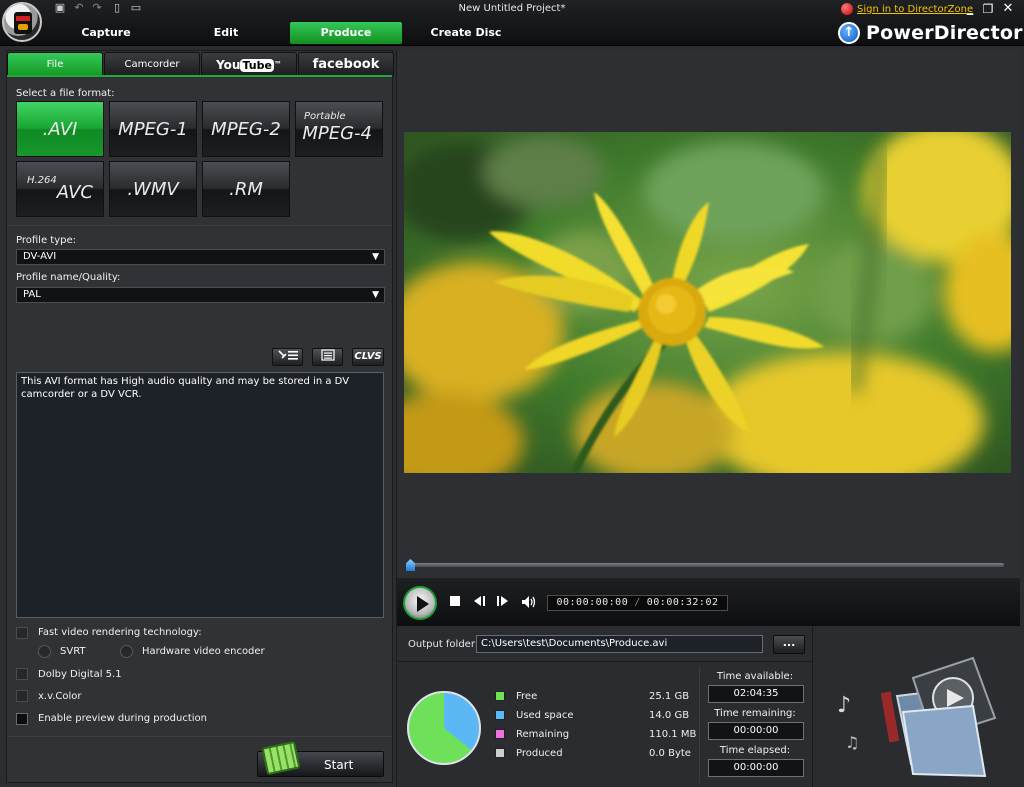 The width and height of the screenshot is (1024, 787). Describe the element at coordinates (660, 715) in the screenshot. I see `legend-value: 14.0` at that location.